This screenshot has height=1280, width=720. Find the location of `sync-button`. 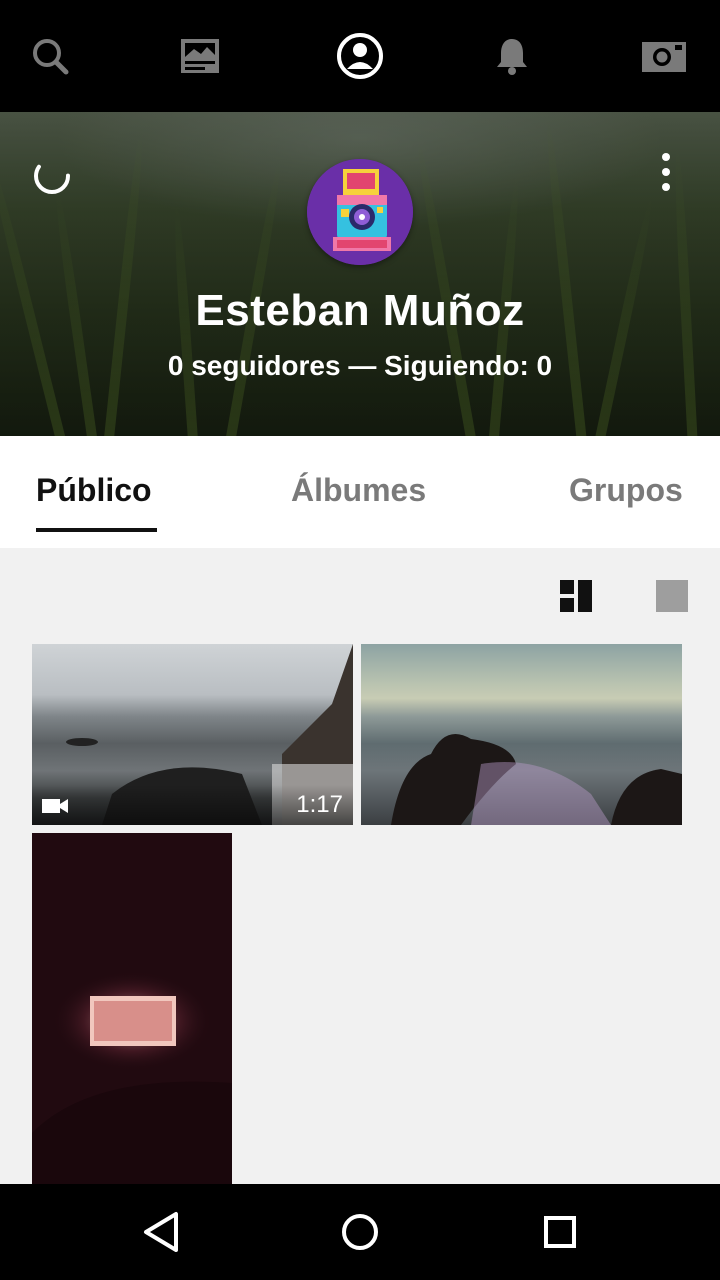

sync-button is located at coordinates (52, 176).